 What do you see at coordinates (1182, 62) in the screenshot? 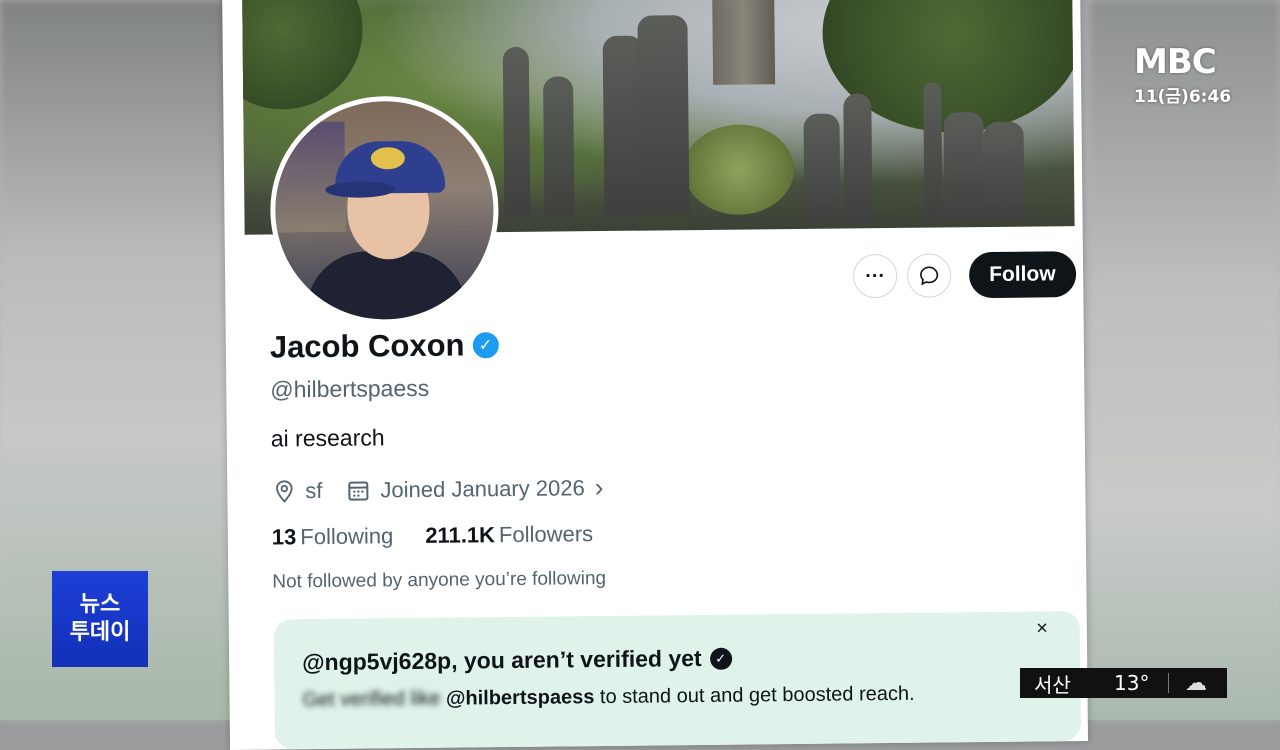
I see `broadcaster-logo: MBC` at bounding box center [1182, 62].